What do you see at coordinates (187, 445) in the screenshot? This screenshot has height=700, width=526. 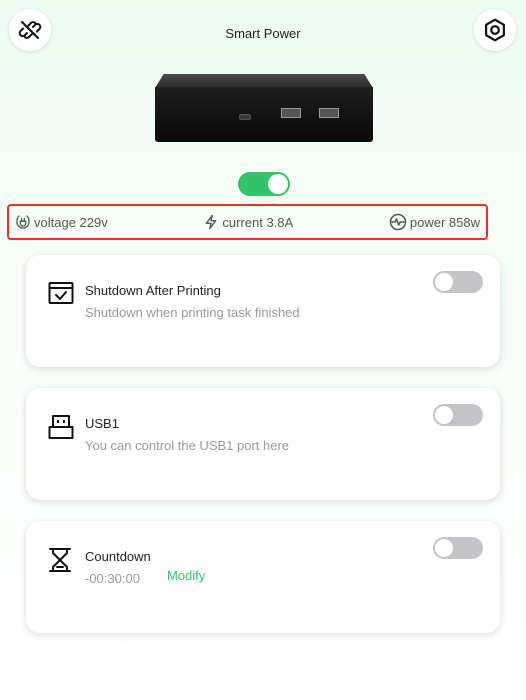 I see `card-subtitle: You can control the USB1 port here` at bounding box center [187, 445].